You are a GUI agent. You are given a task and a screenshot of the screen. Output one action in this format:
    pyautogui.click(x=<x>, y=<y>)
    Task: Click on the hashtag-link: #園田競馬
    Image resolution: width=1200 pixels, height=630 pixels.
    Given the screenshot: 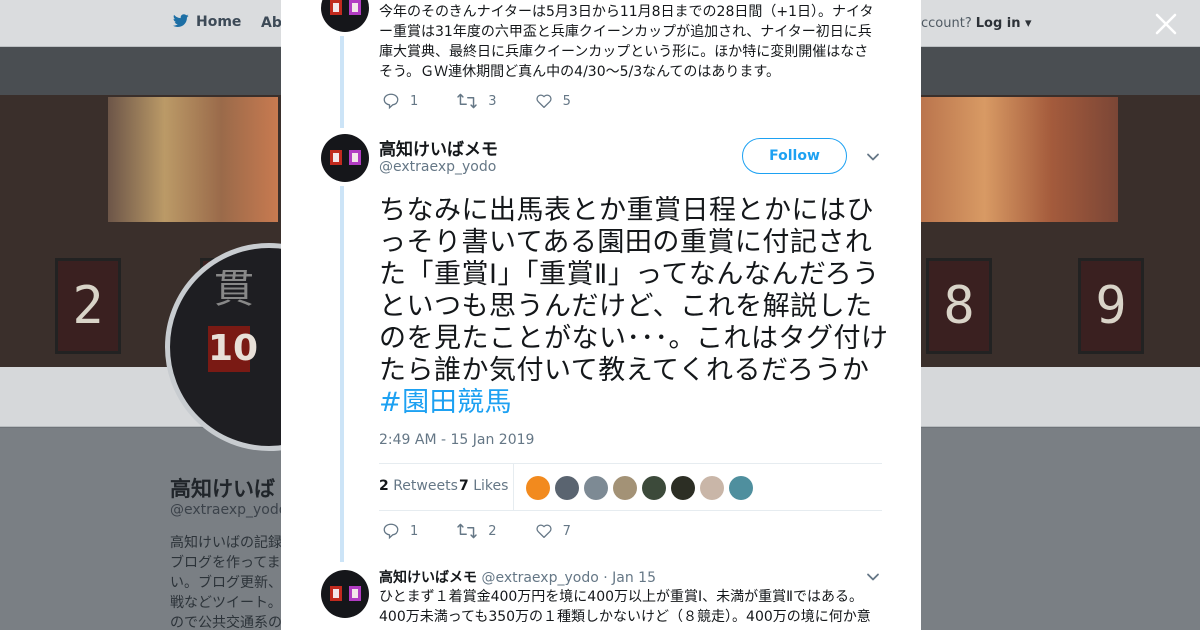 What is the action you would take?
    pyautogui.click(x=445, y=402)
    